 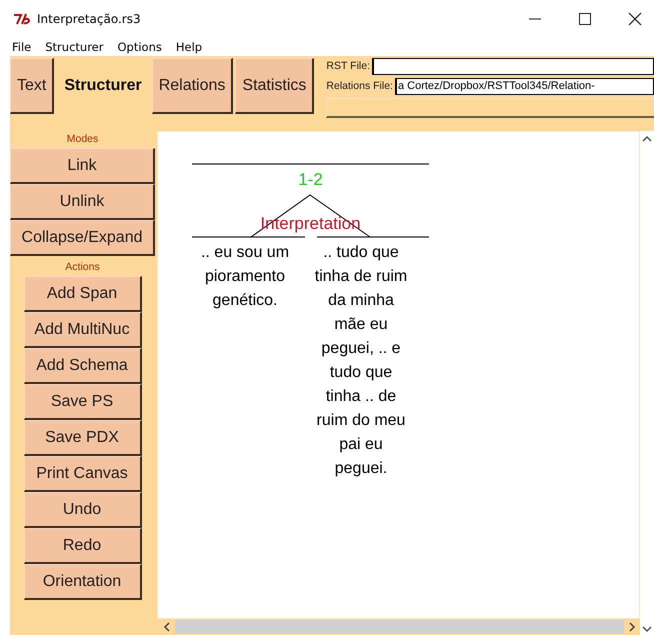 I want to click on section-heading: Modes, so click(x=82, y=139).